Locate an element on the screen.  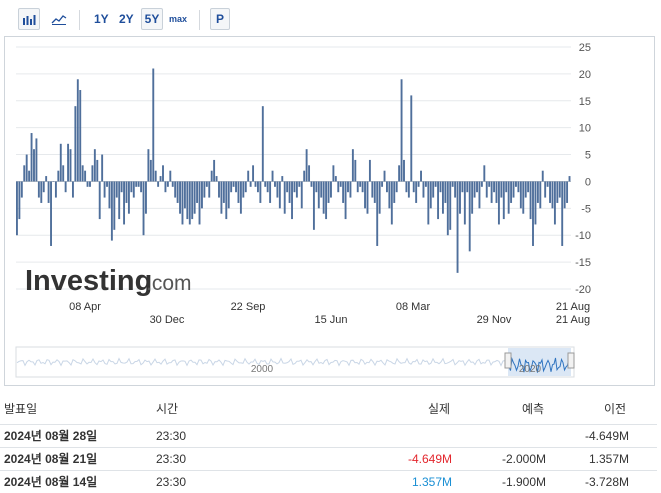
header-actual: 실제 is located at coordinates (439, 409).